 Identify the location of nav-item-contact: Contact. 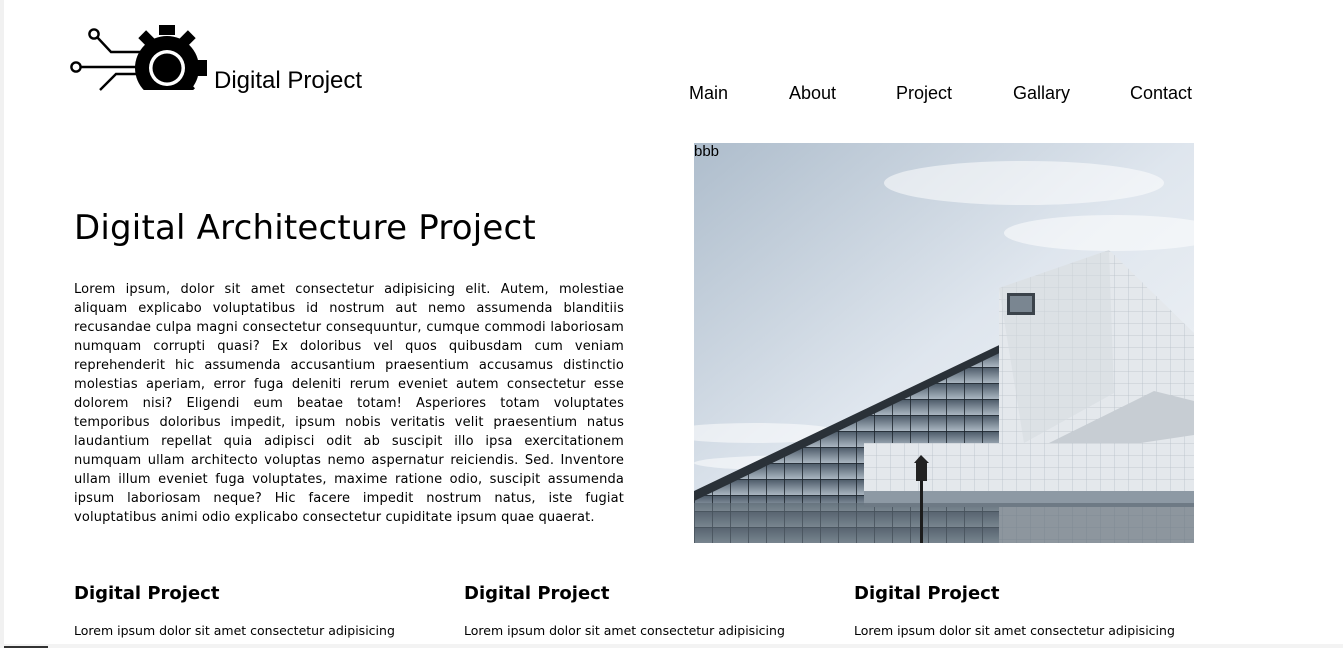
(1161, 93).